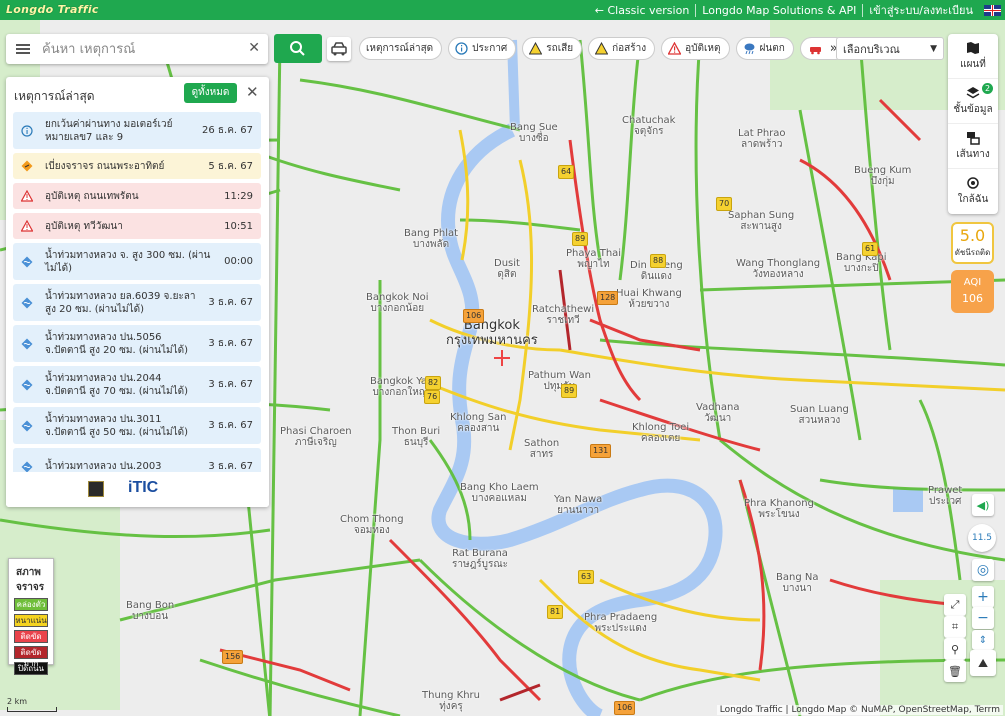 Image resolution: width=1005 pixels, height=716 pixels. Describe the element at coordinates (778, 269) in the screenshot. I see `map-label-wang-thonglang: Wang Thonglang วังทองหลาง` at that location.